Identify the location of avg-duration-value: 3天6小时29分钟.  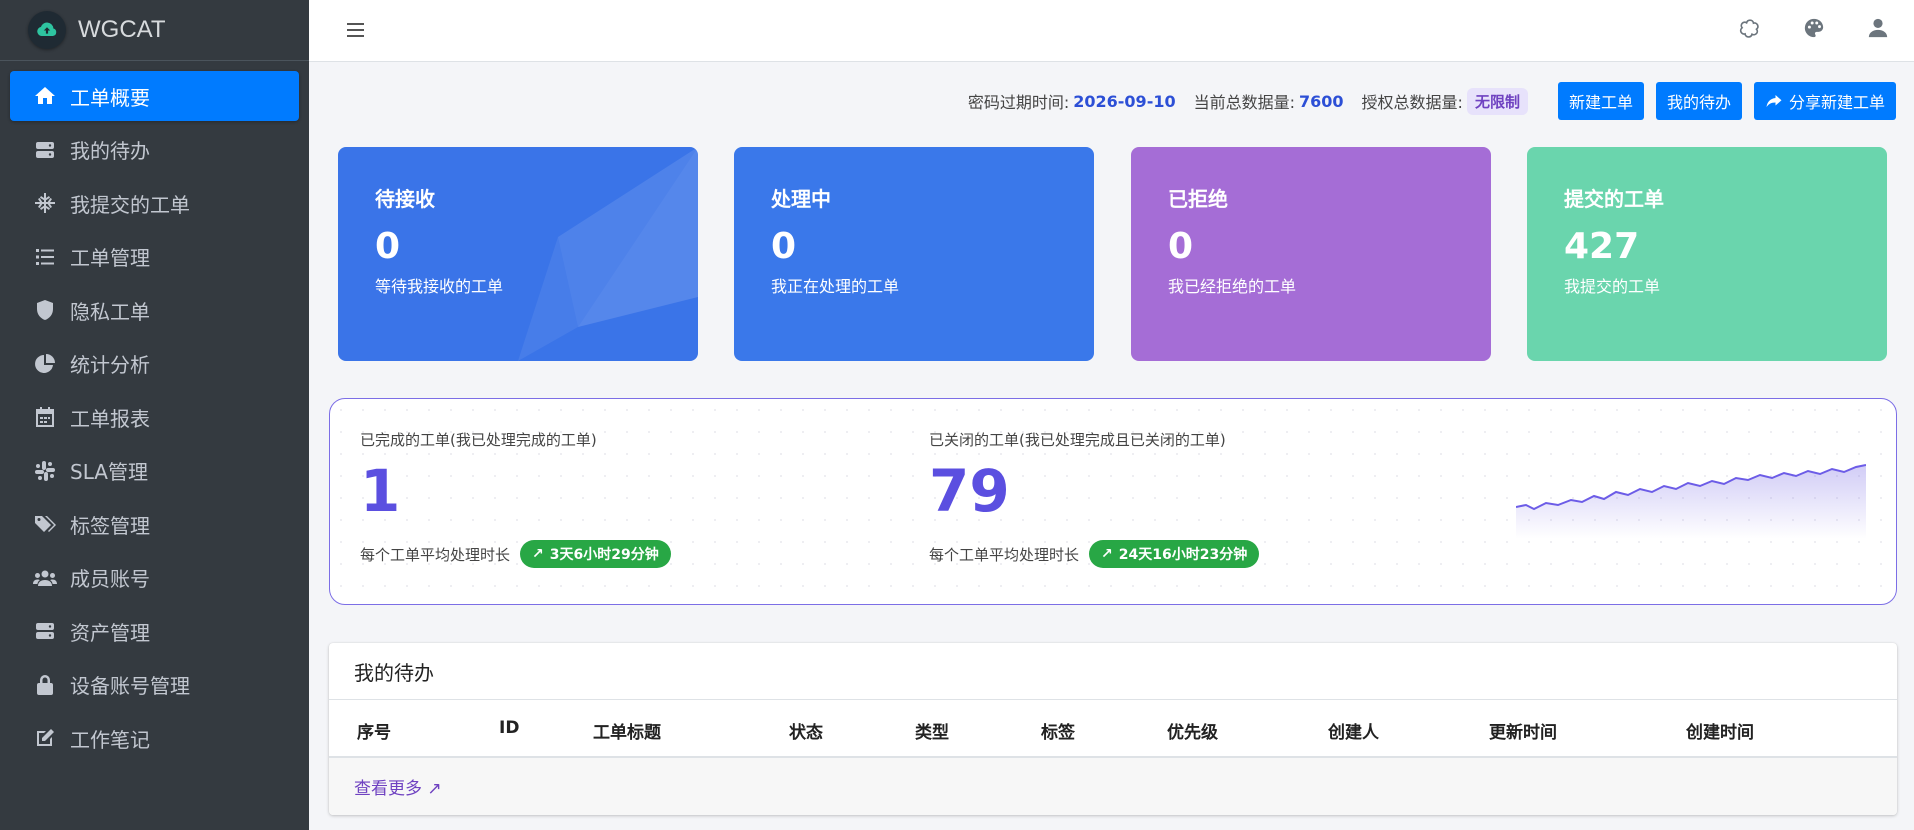
(604, 555).